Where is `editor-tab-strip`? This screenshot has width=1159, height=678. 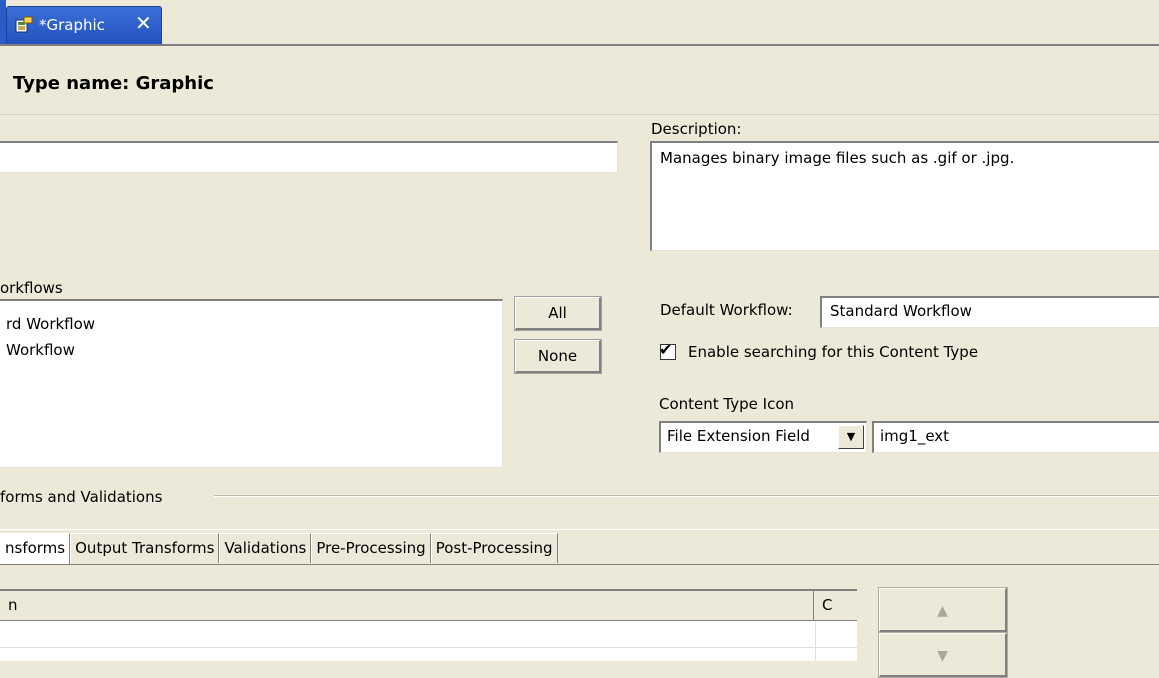
editor-tab-strip is located at coordinates (579, 23).